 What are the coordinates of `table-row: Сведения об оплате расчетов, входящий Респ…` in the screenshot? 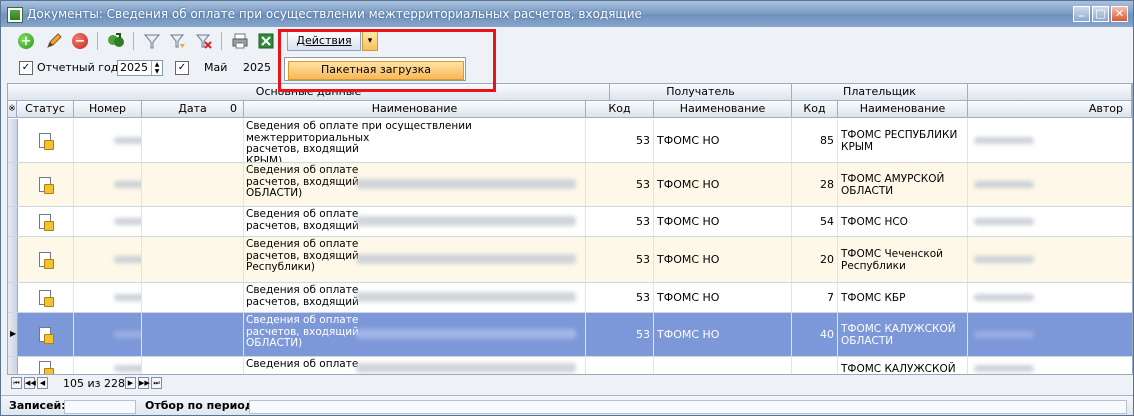 It's located at (570, 260).